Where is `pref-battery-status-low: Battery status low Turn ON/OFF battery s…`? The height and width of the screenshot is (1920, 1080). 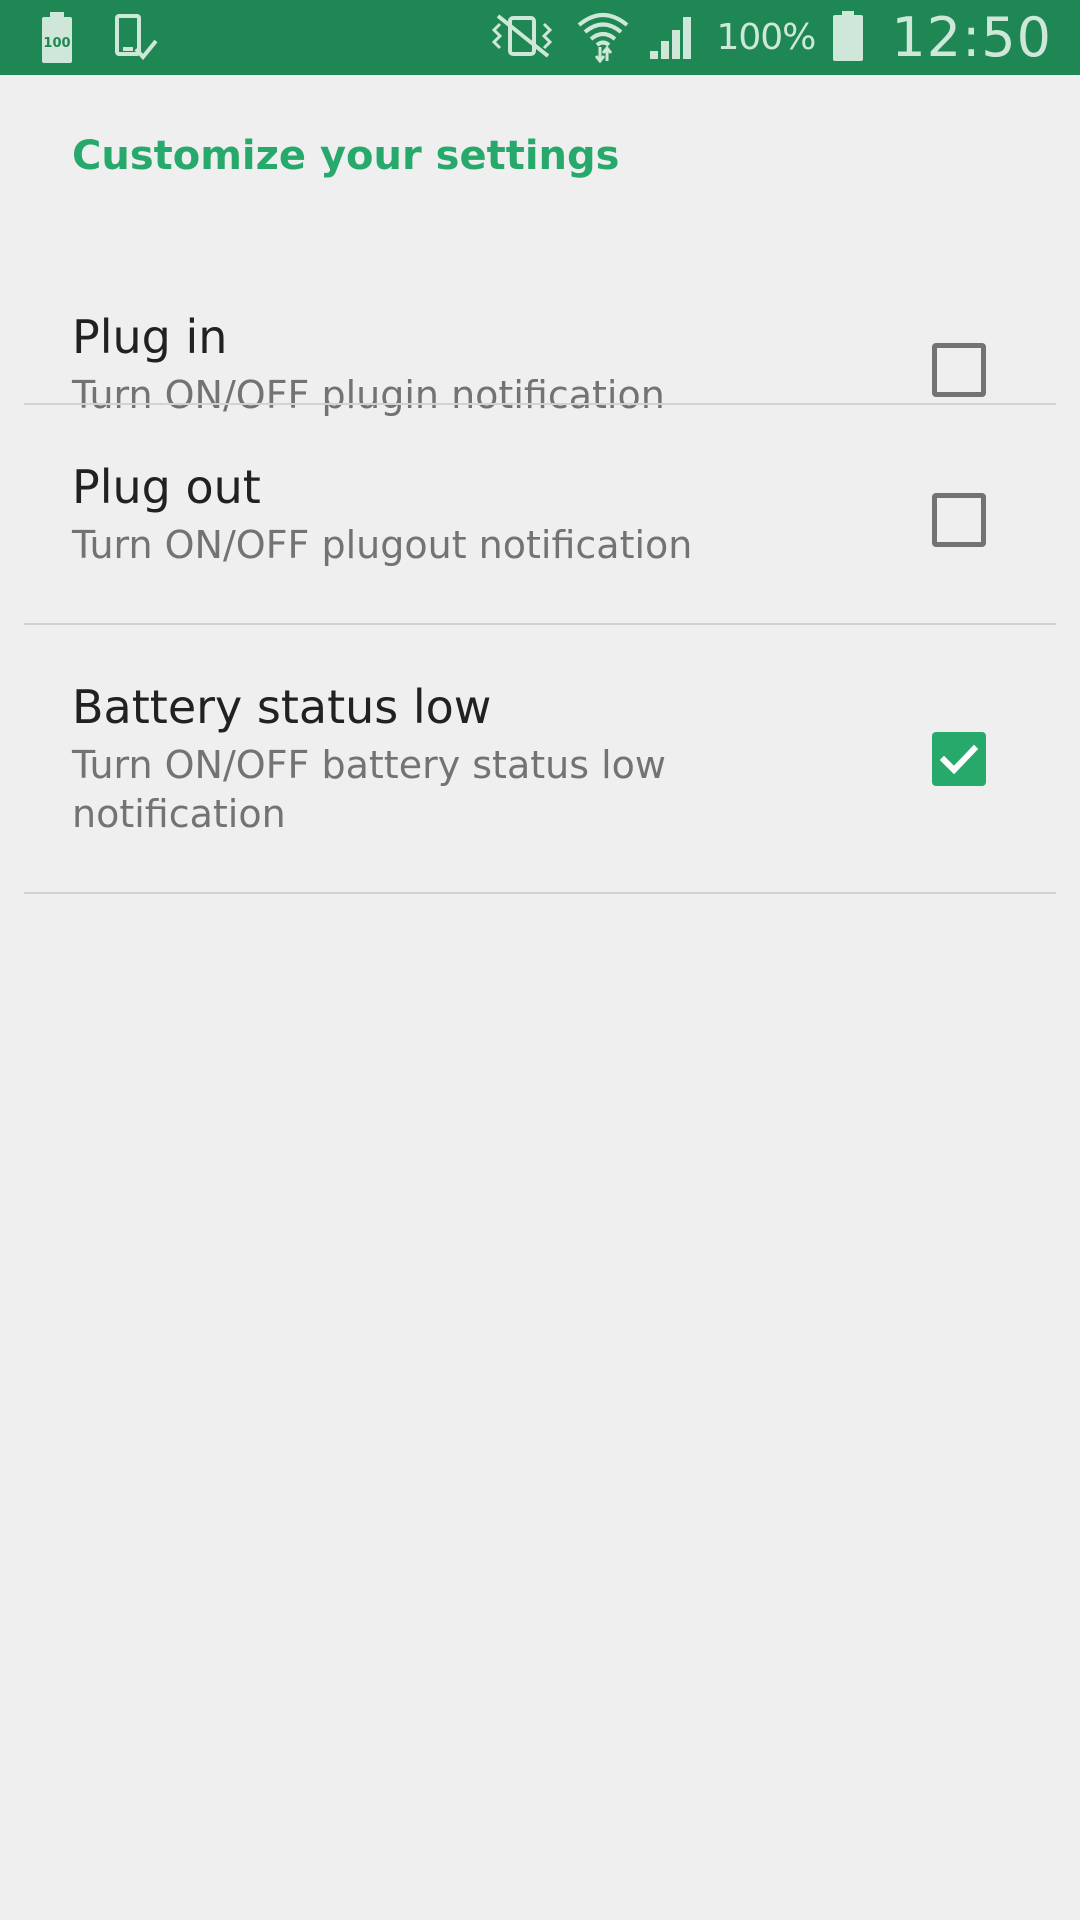
pref-battery-status-low: Battery status low Turn ON/OFF battery s… is located at coordinates (540, 760).